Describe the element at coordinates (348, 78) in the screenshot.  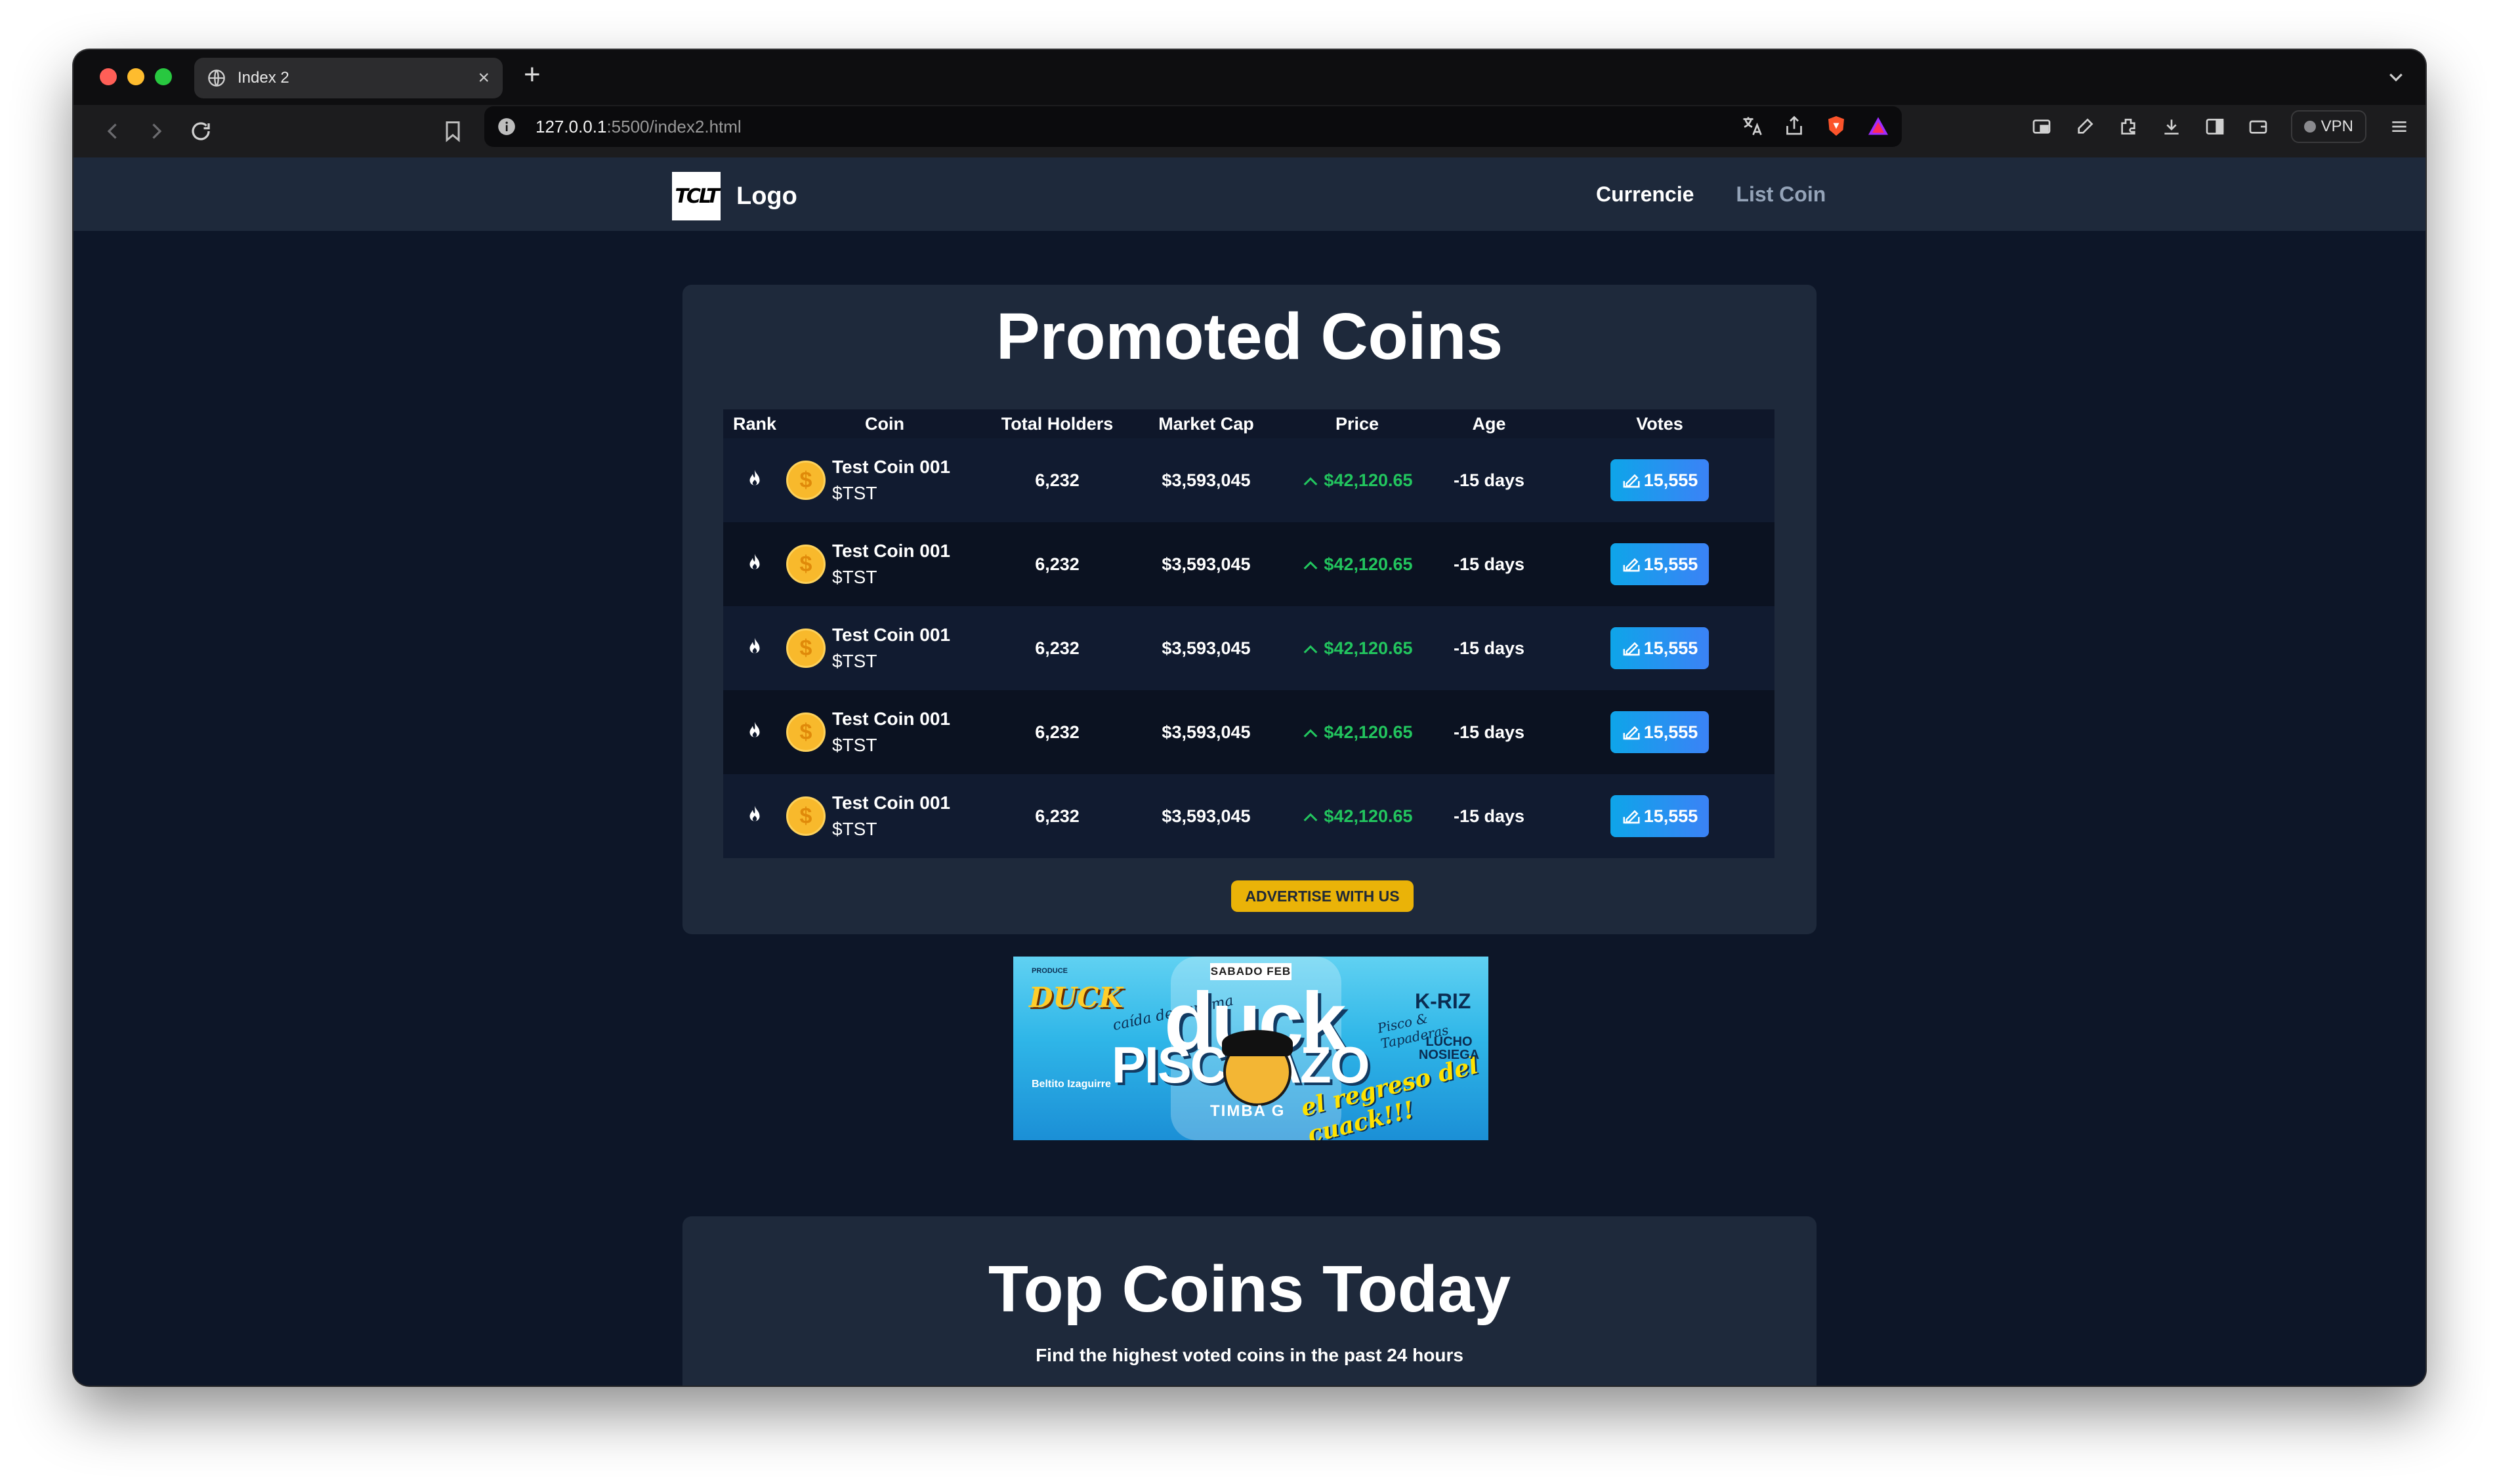
I see `browser-tab: Index 2 ×` at that location.